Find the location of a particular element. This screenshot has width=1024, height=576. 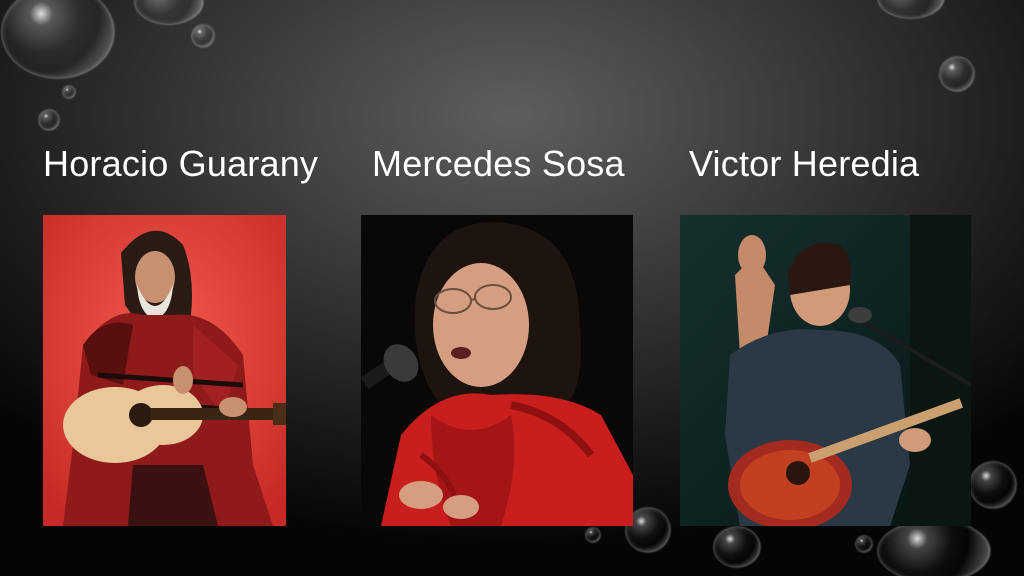

caption-victor-heredia: Victor Heredia is located at coordinates (804, 163).